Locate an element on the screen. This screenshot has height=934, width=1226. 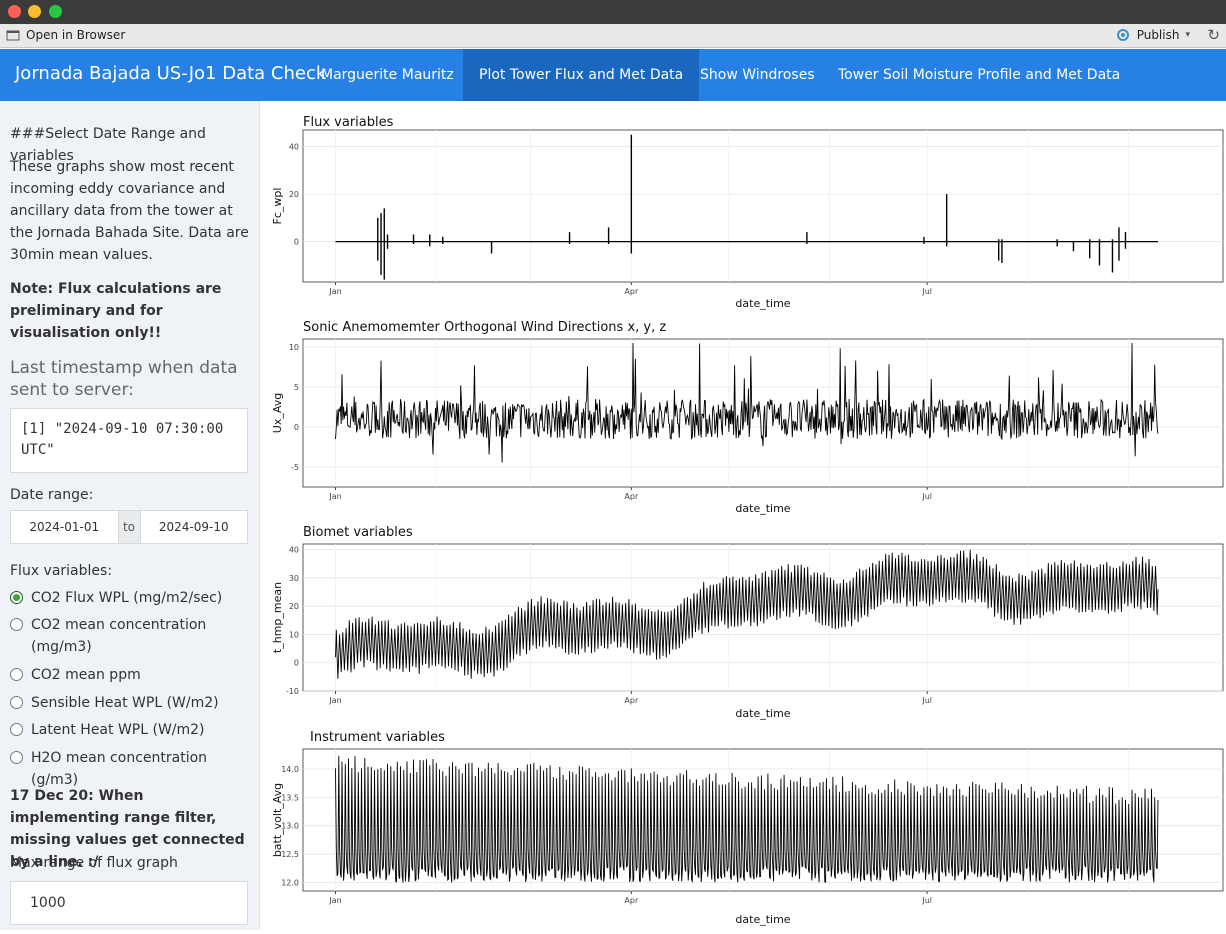
open-browser-icon is located at coordinates (13, 35).